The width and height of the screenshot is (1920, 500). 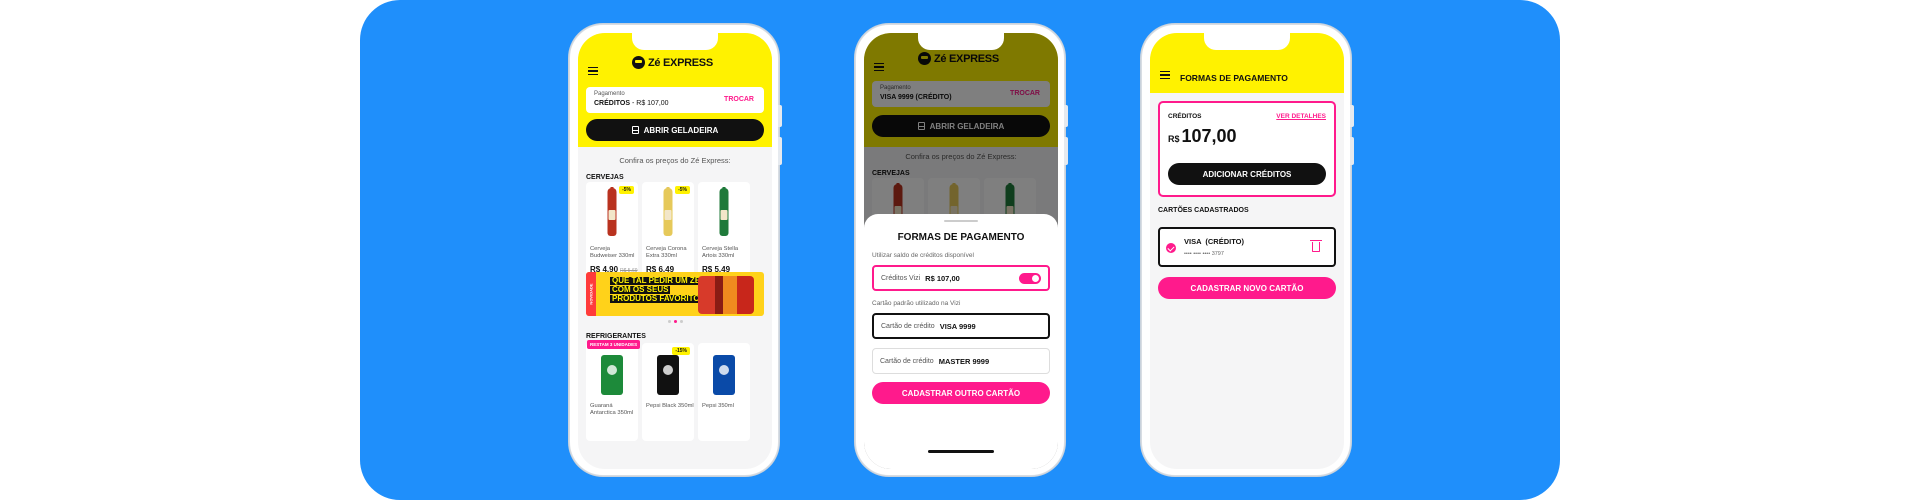 I want to click on stock-badge: RESTAM 3 UNIDADES, so click(x=614, y=344).